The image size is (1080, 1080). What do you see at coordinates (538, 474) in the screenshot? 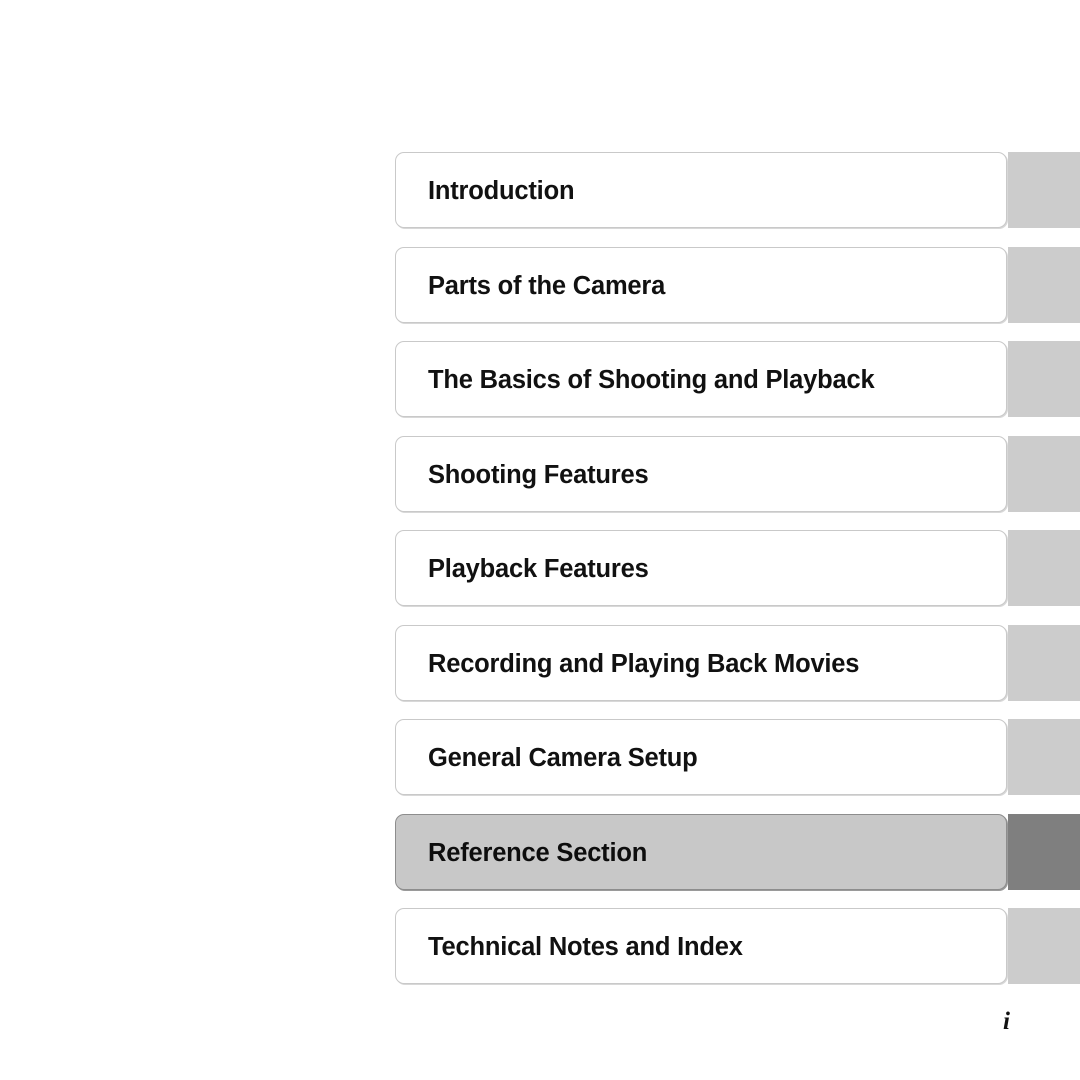
I see `chapter-title: Shooting Features` at bounding box center [538, 474].